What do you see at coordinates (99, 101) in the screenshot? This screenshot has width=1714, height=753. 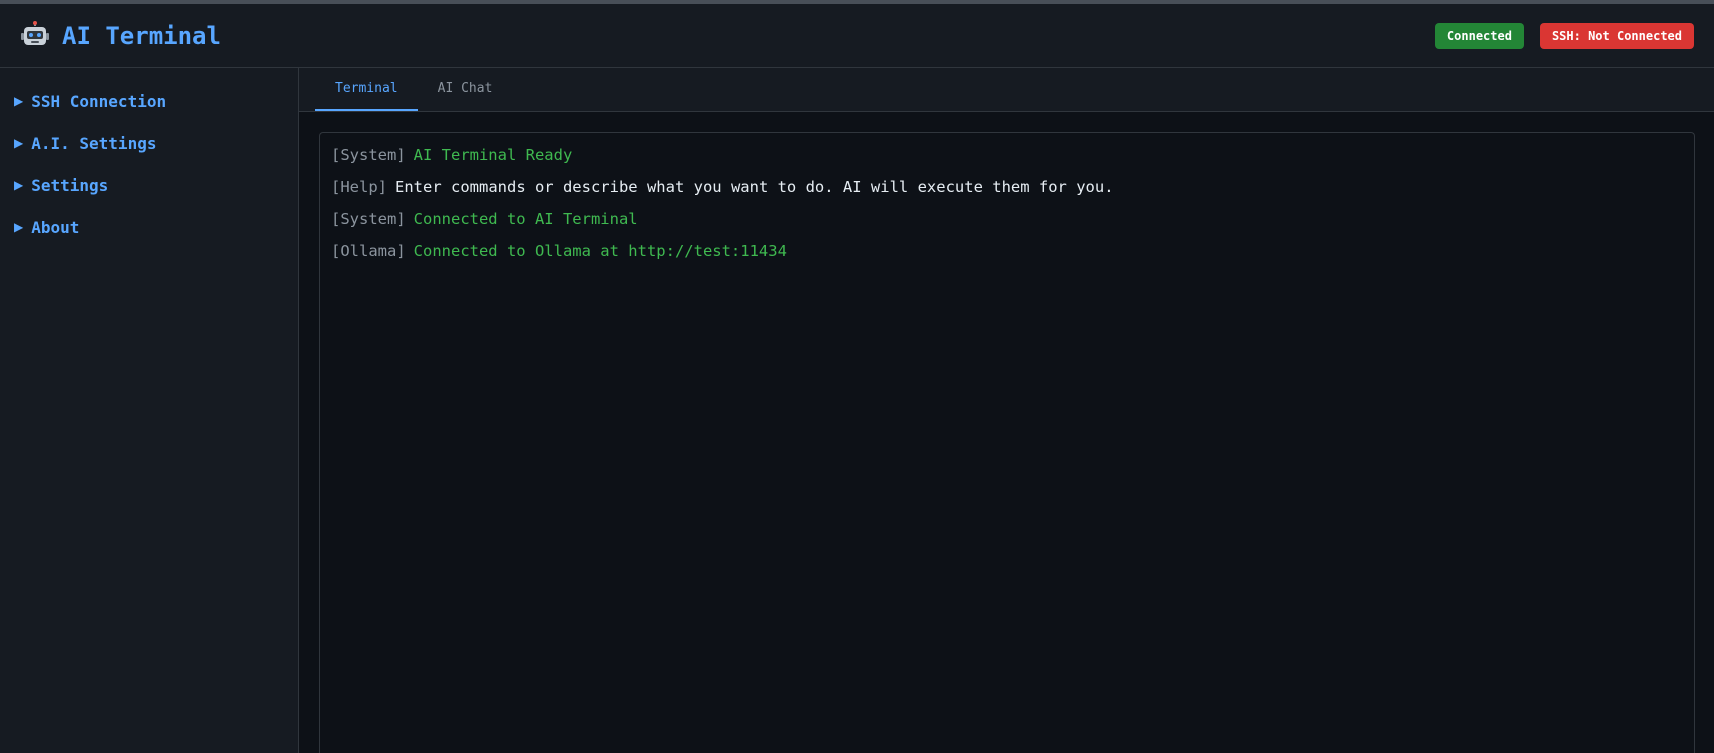 I see `sidebar-item-label: SSH Connection` at bounding box center [99, 101].